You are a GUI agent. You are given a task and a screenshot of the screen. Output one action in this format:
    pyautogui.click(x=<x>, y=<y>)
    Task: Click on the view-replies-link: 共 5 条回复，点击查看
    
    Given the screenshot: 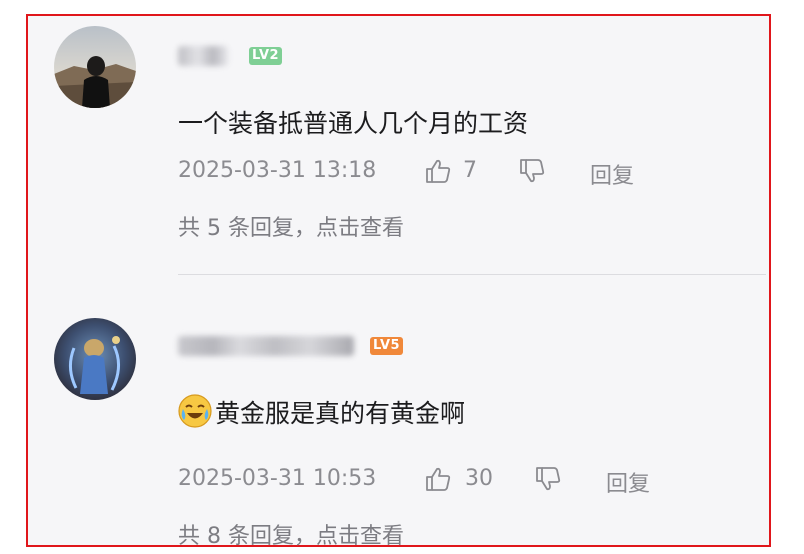 What is the action you would take?
    pyautogui.click(x=291, y=226)
    